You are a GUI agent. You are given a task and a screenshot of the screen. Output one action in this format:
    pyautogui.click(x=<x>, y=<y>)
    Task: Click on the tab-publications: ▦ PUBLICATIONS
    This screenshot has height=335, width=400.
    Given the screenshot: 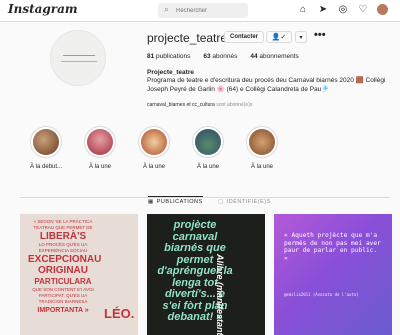 What is the action you would take?
    pyautogui.click(x=175, y=200)
    